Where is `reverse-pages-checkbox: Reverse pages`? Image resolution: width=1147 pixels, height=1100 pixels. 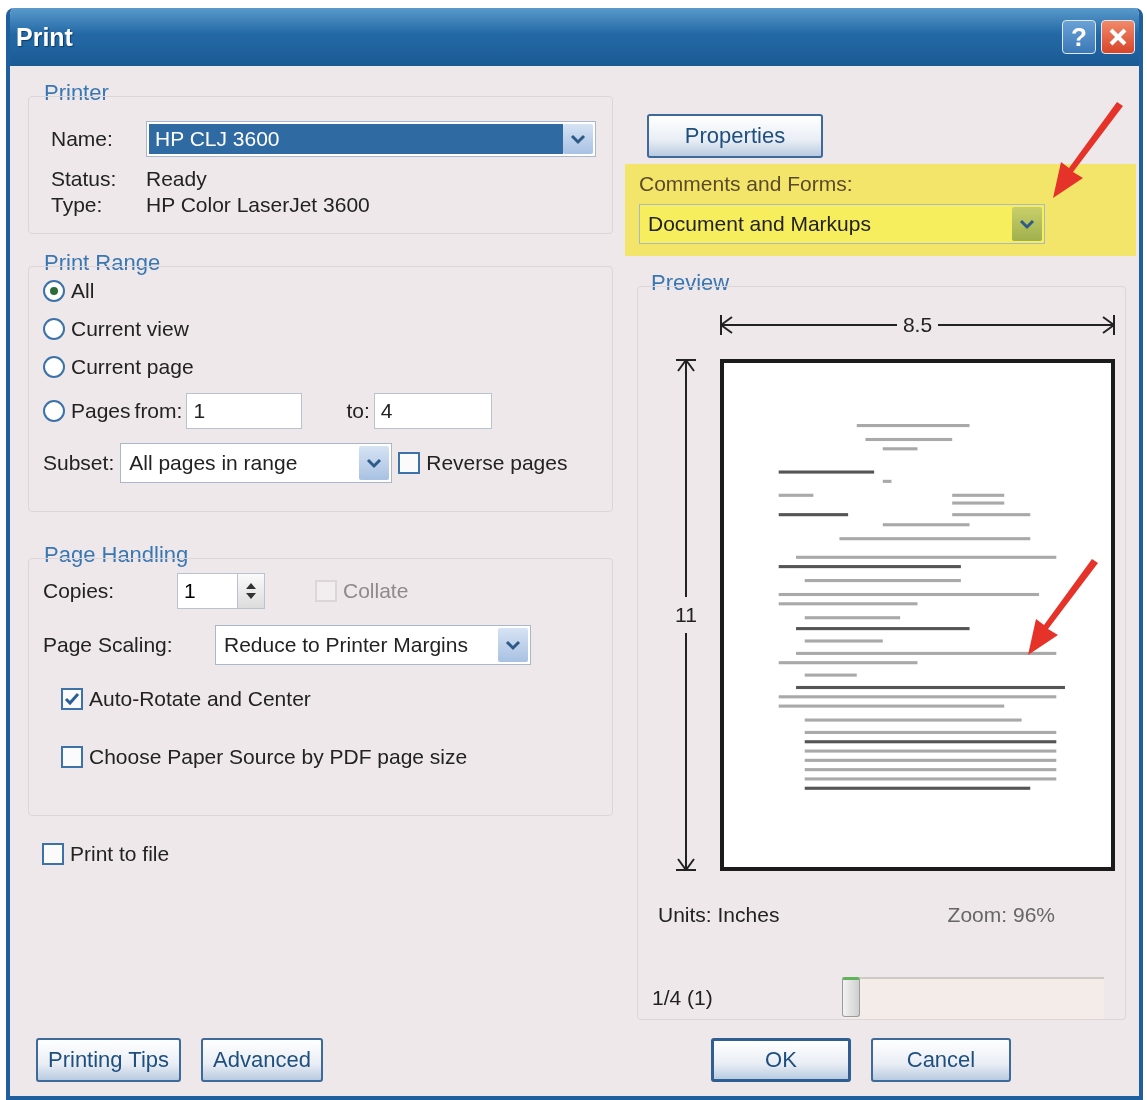 reverse-pages-checkbox: Reverse pages is located at coordinates (483, 463).